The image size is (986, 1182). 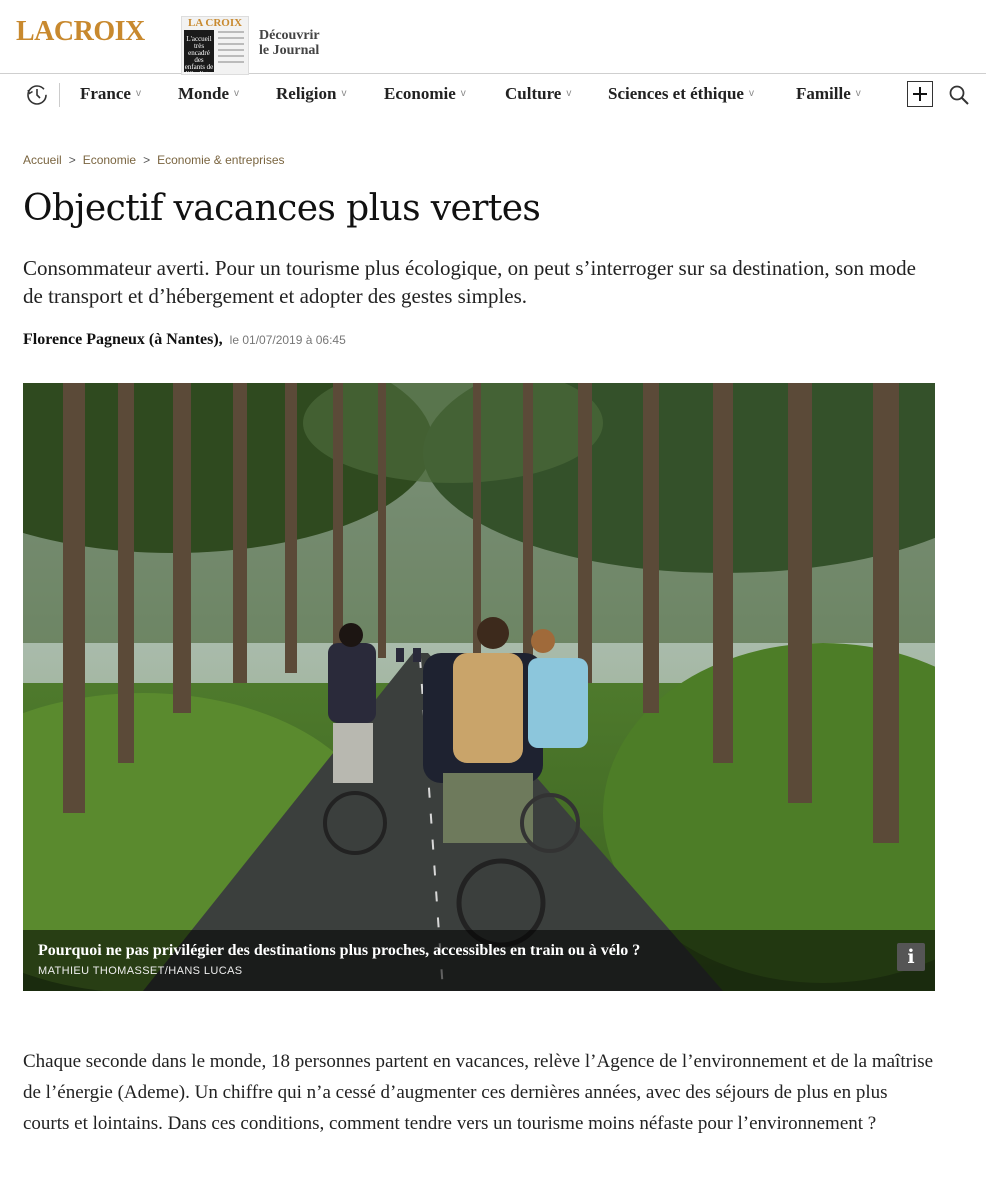 I want to click on nav-item-monde: Monde v, so click(x=208, y=94).